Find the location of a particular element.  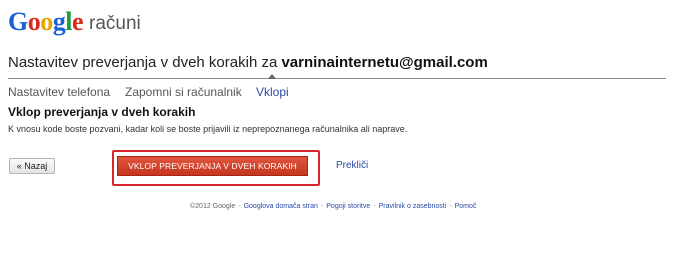

steps-divider is located at coordinates (337, 78).